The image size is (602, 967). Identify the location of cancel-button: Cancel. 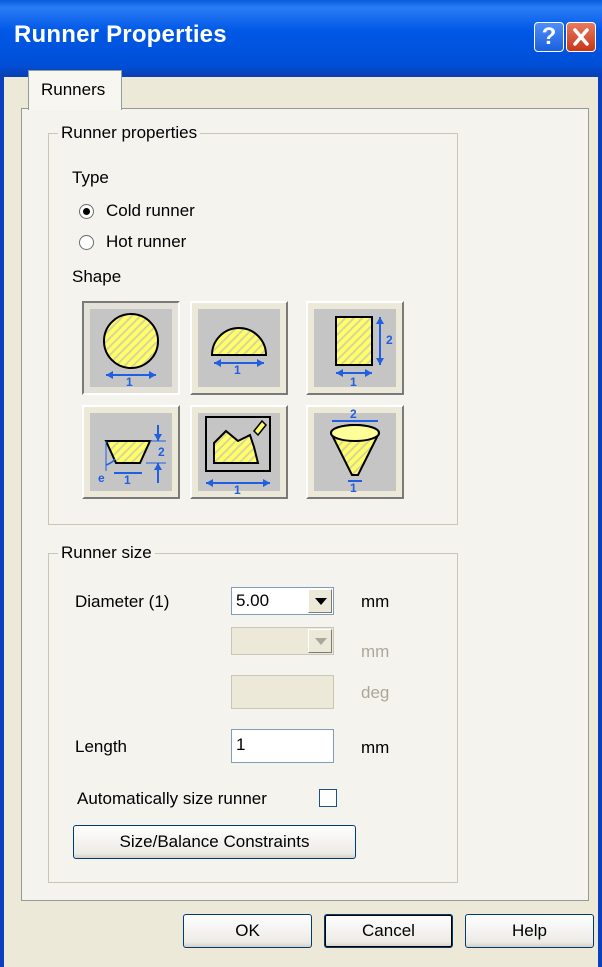
(388, 931).